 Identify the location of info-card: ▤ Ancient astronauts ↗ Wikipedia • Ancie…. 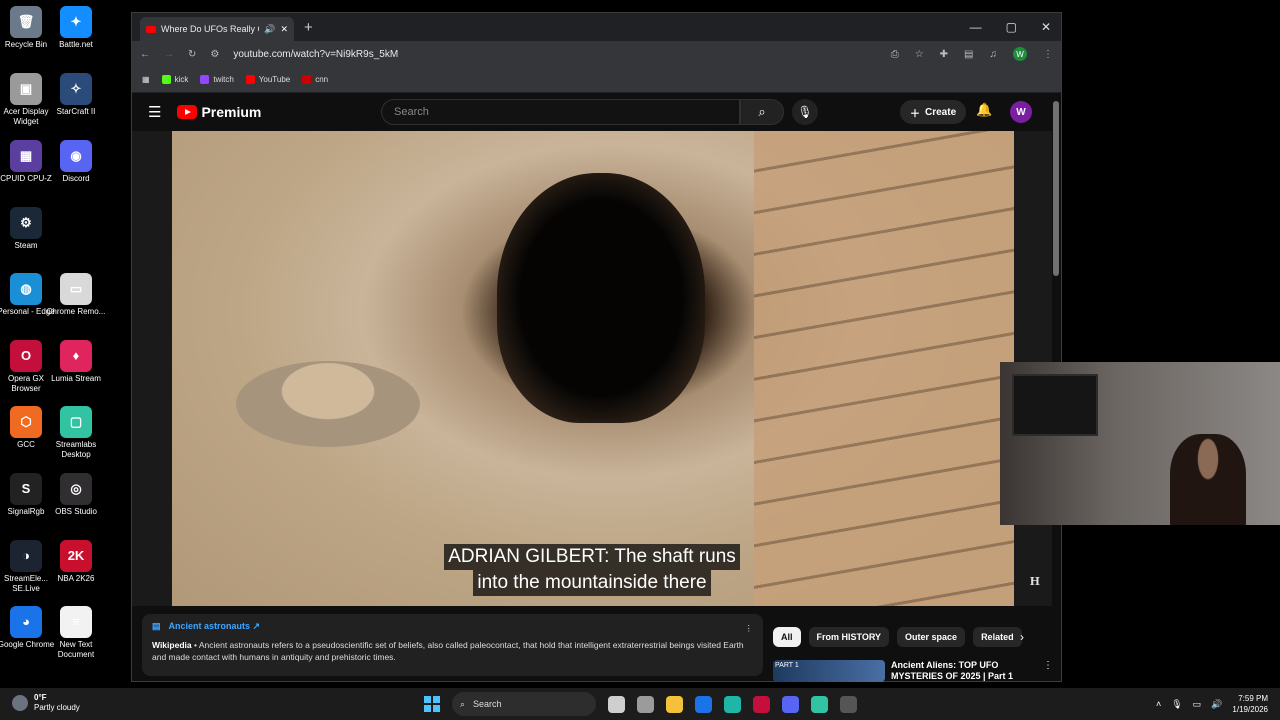
(452, 645).